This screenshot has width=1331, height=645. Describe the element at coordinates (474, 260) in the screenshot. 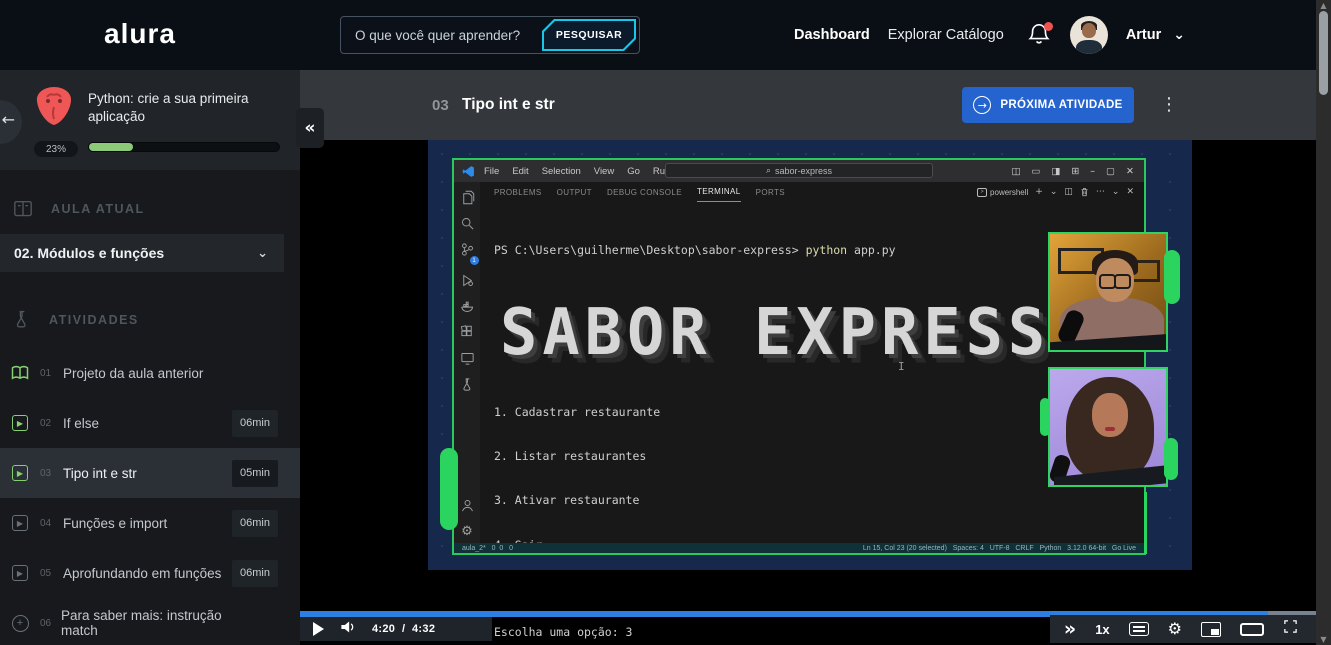

I see `scm-badge: 1` at that location.